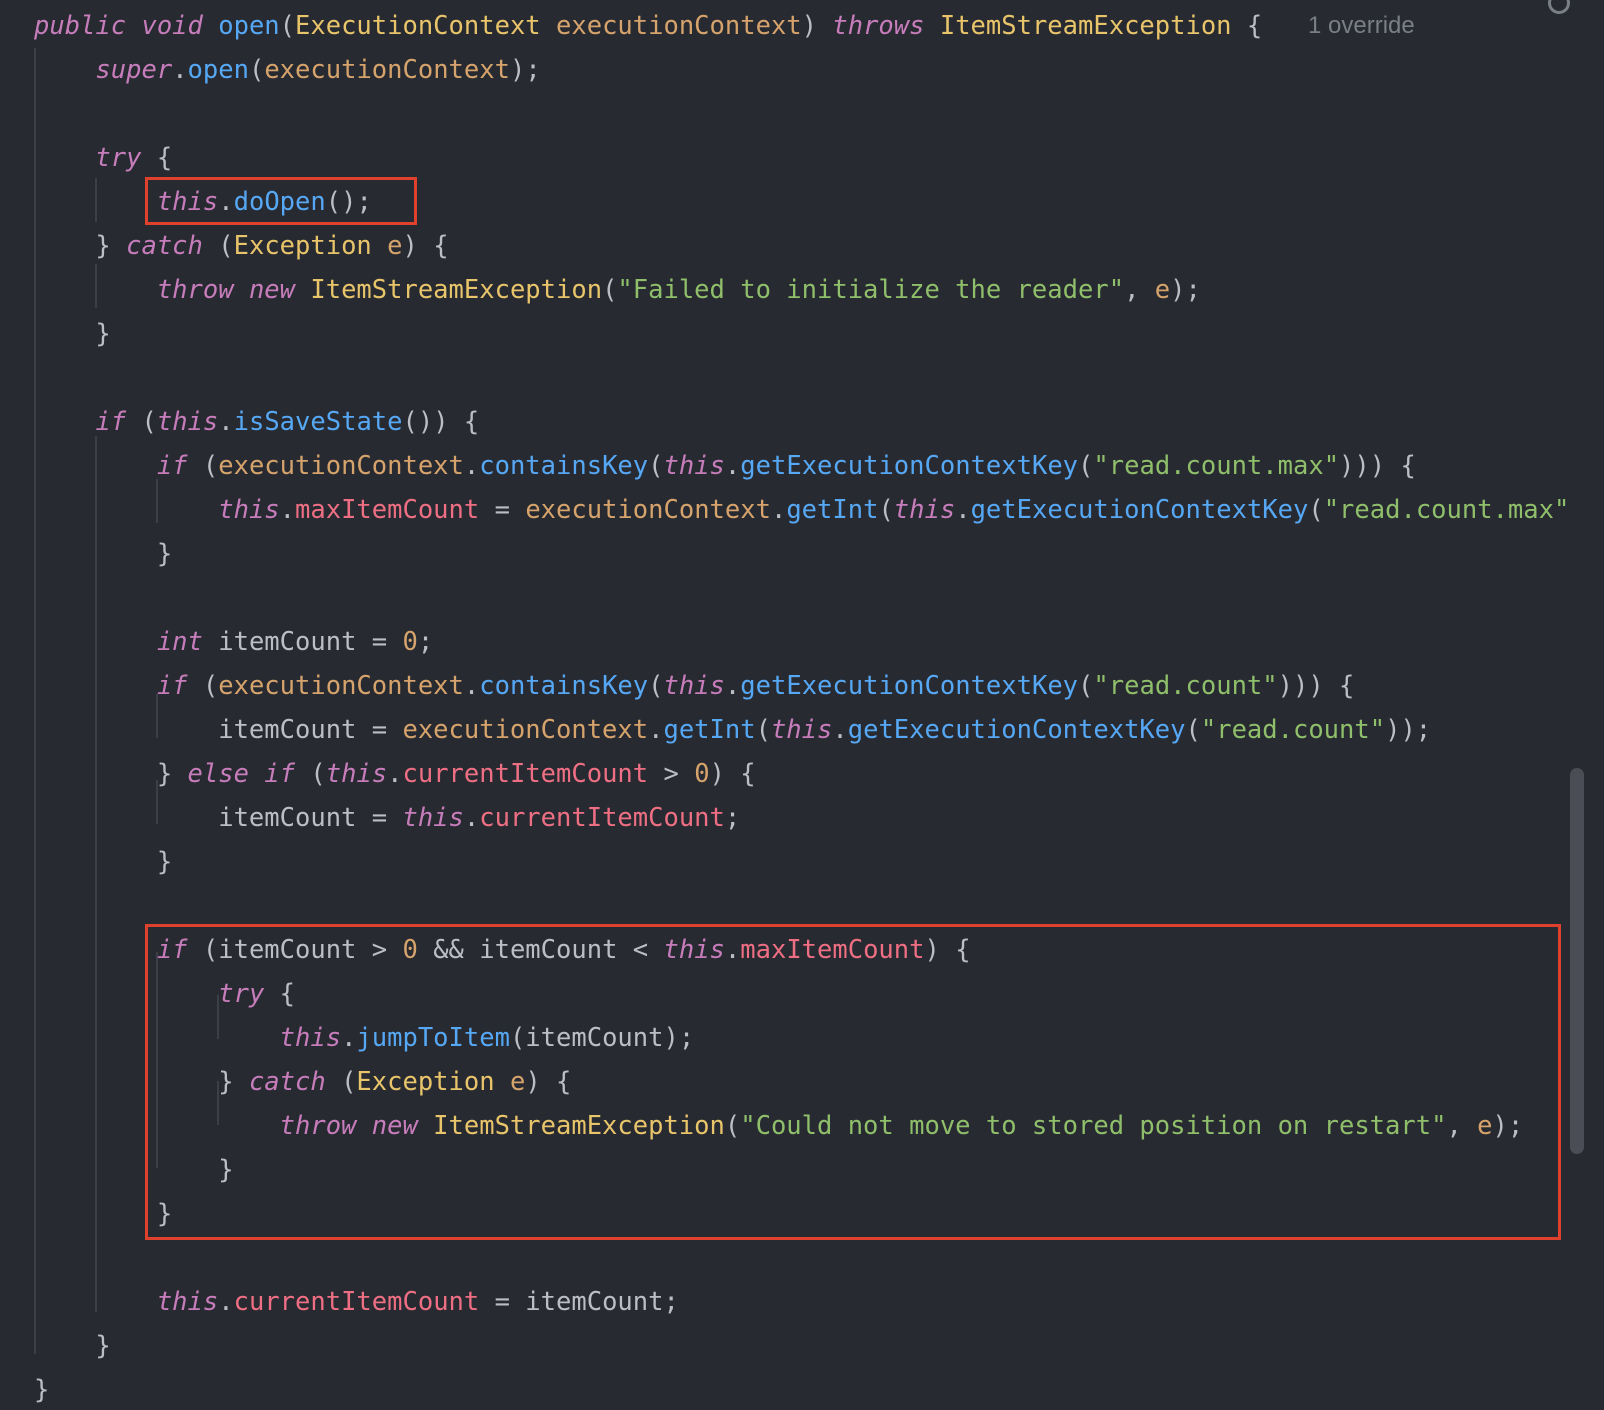  Describe the element at coordinates (310, 246) in the screenshot. I see `code-token: Exception` at that location.